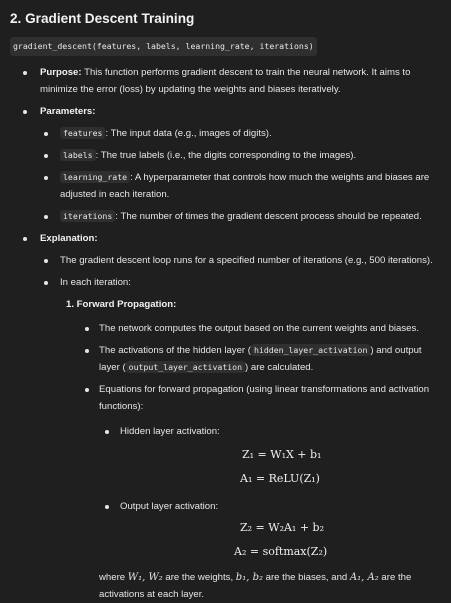  Describe the element at coordinates (280, 478) in the screenshot. I see `equation-a1: A₁ = ReLU(Z₁)` at that location.